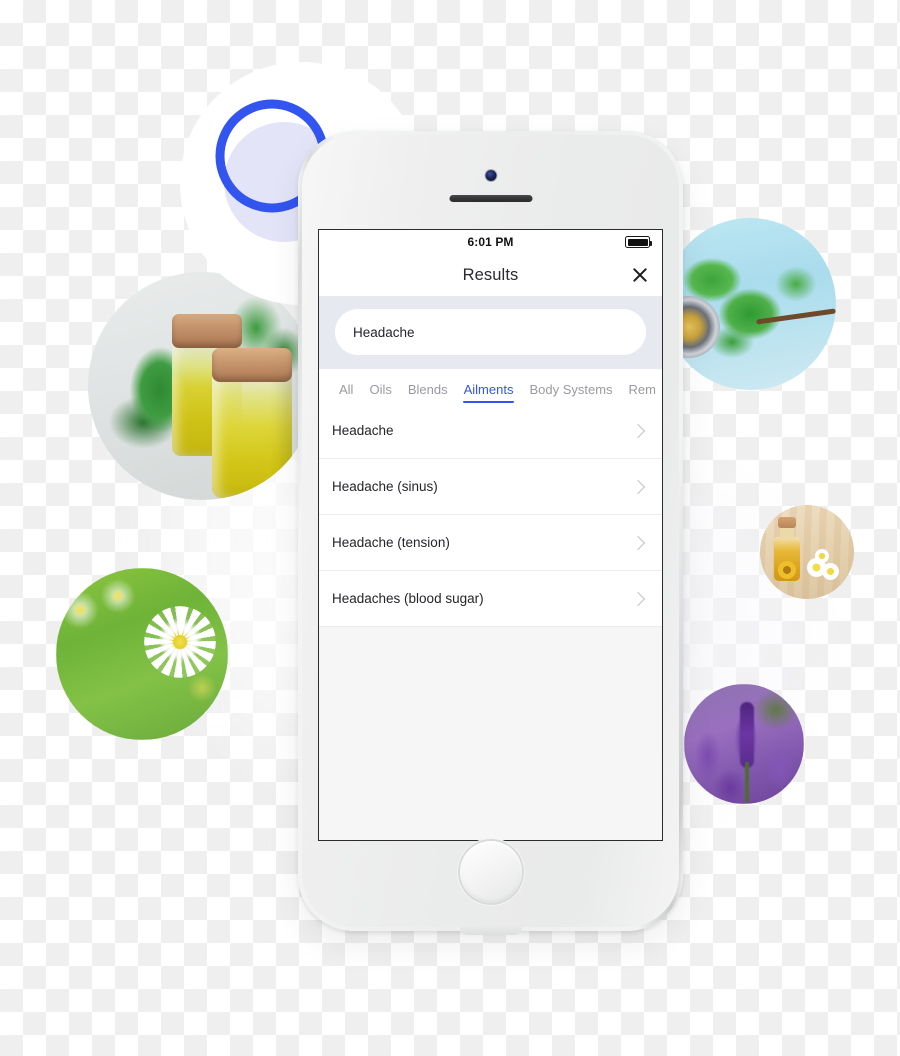  I want to click on search-input, so click(490, 332).